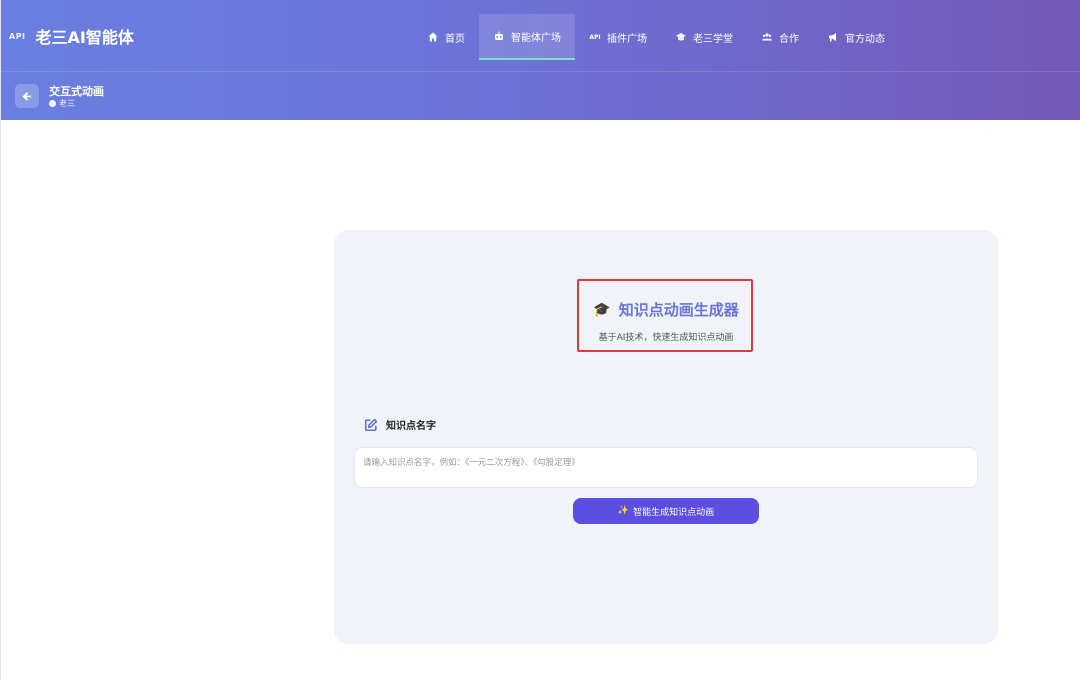 The width and height of the screenshot is (1080, 680). I want to click on nav-item-school: 老三学堂, so click(704, 37).